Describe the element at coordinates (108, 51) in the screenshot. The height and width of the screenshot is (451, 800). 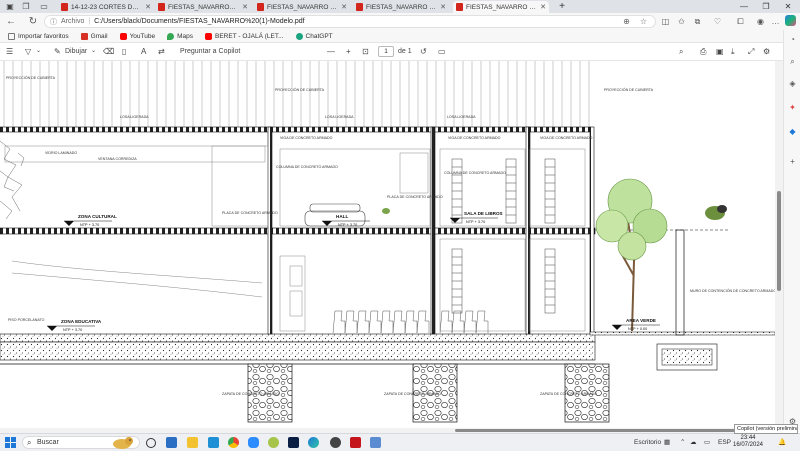
I see `eraser-icon: ⌫` at that location.